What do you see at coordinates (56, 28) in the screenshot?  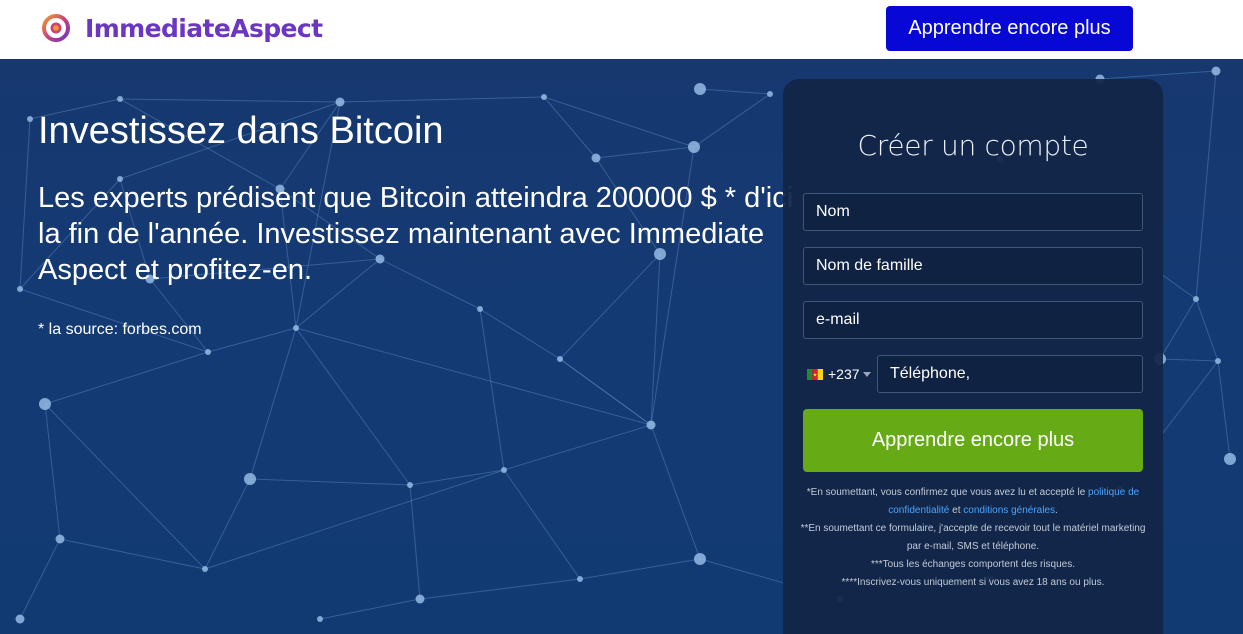 I see `brand-logo-icon` at bounding box center [56, 28].